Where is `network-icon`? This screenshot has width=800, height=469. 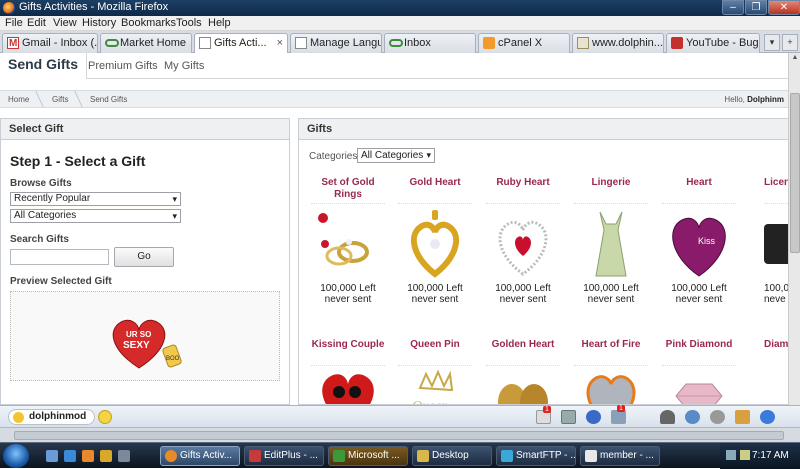
network-icon is located at coordinates (731, 455).